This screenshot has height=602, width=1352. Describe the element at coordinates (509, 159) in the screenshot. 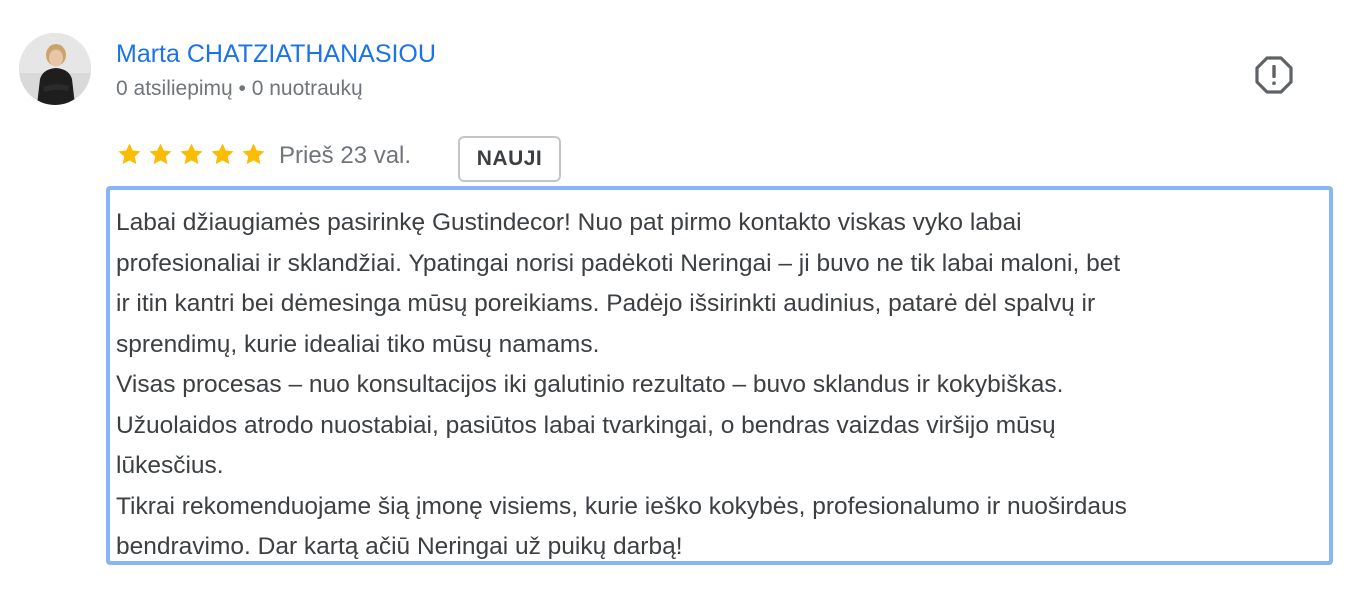

I see `new-badge: NAUJI` at that location.